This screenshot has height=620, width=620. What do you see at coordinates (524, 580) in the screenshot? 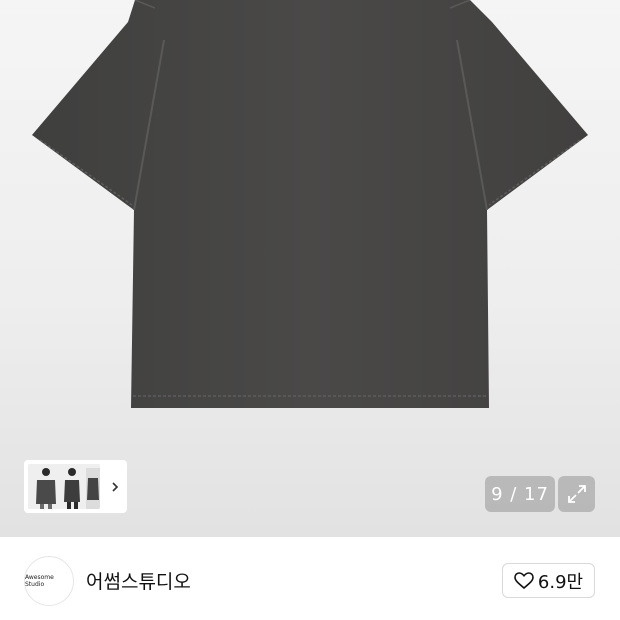
I see `heart-icon` at bounding box center [524, 580].